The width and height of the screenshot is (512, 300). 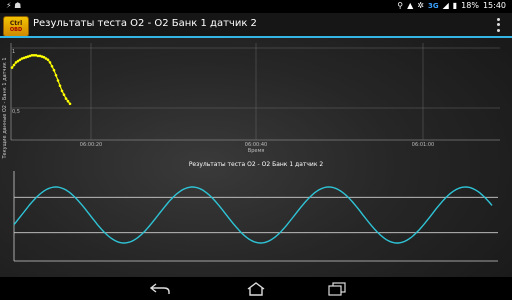 I want to click on recent-apps-icon, so click(x=337, y=288).